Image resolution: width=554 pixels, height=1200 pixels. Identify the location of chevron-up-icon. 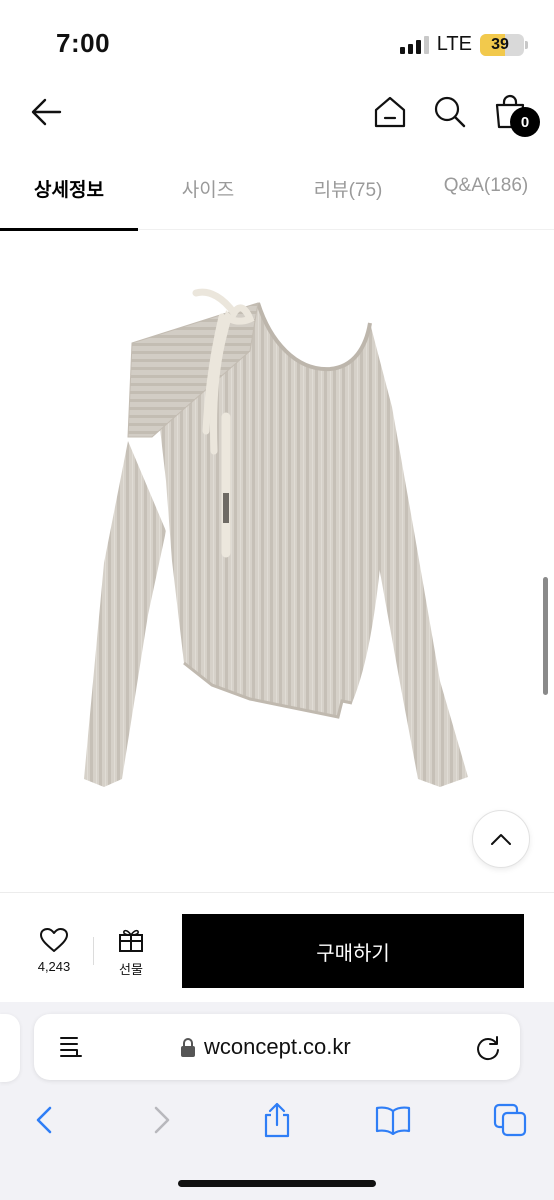
(501, 839).